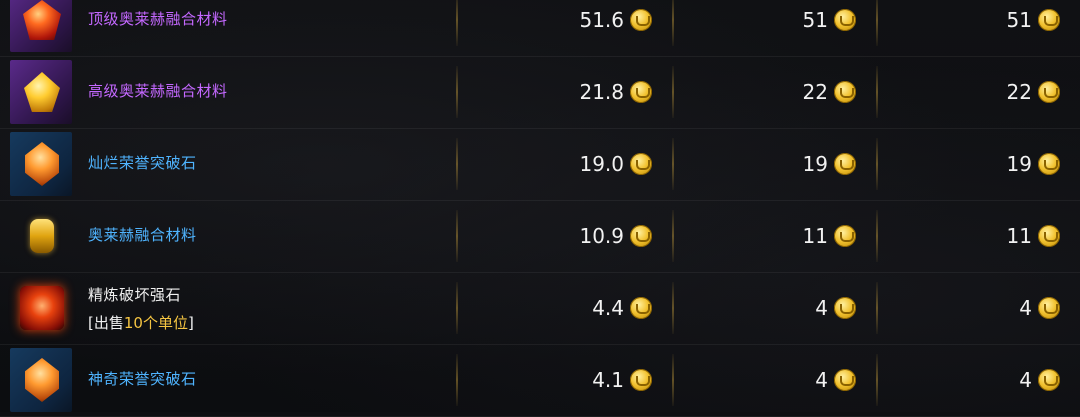  What do you see at coordinates (158, 19) in the screenshot?
I see `item-name: 顶级奥莱赫融合材料` at bounding box center [158, 19].